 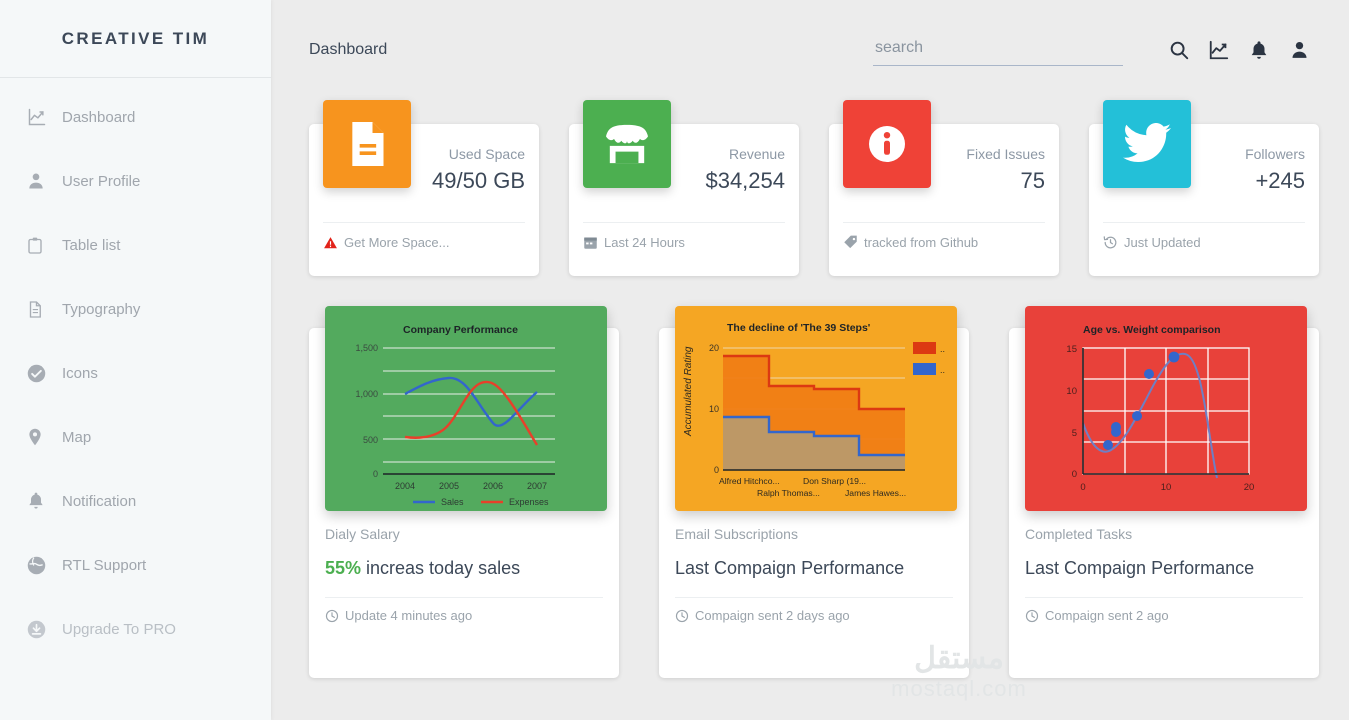 What do you see at coordinates (77, 437) in the screenshot?
I see `sidebar-item-label: Map` at bounding box center [77, 437].